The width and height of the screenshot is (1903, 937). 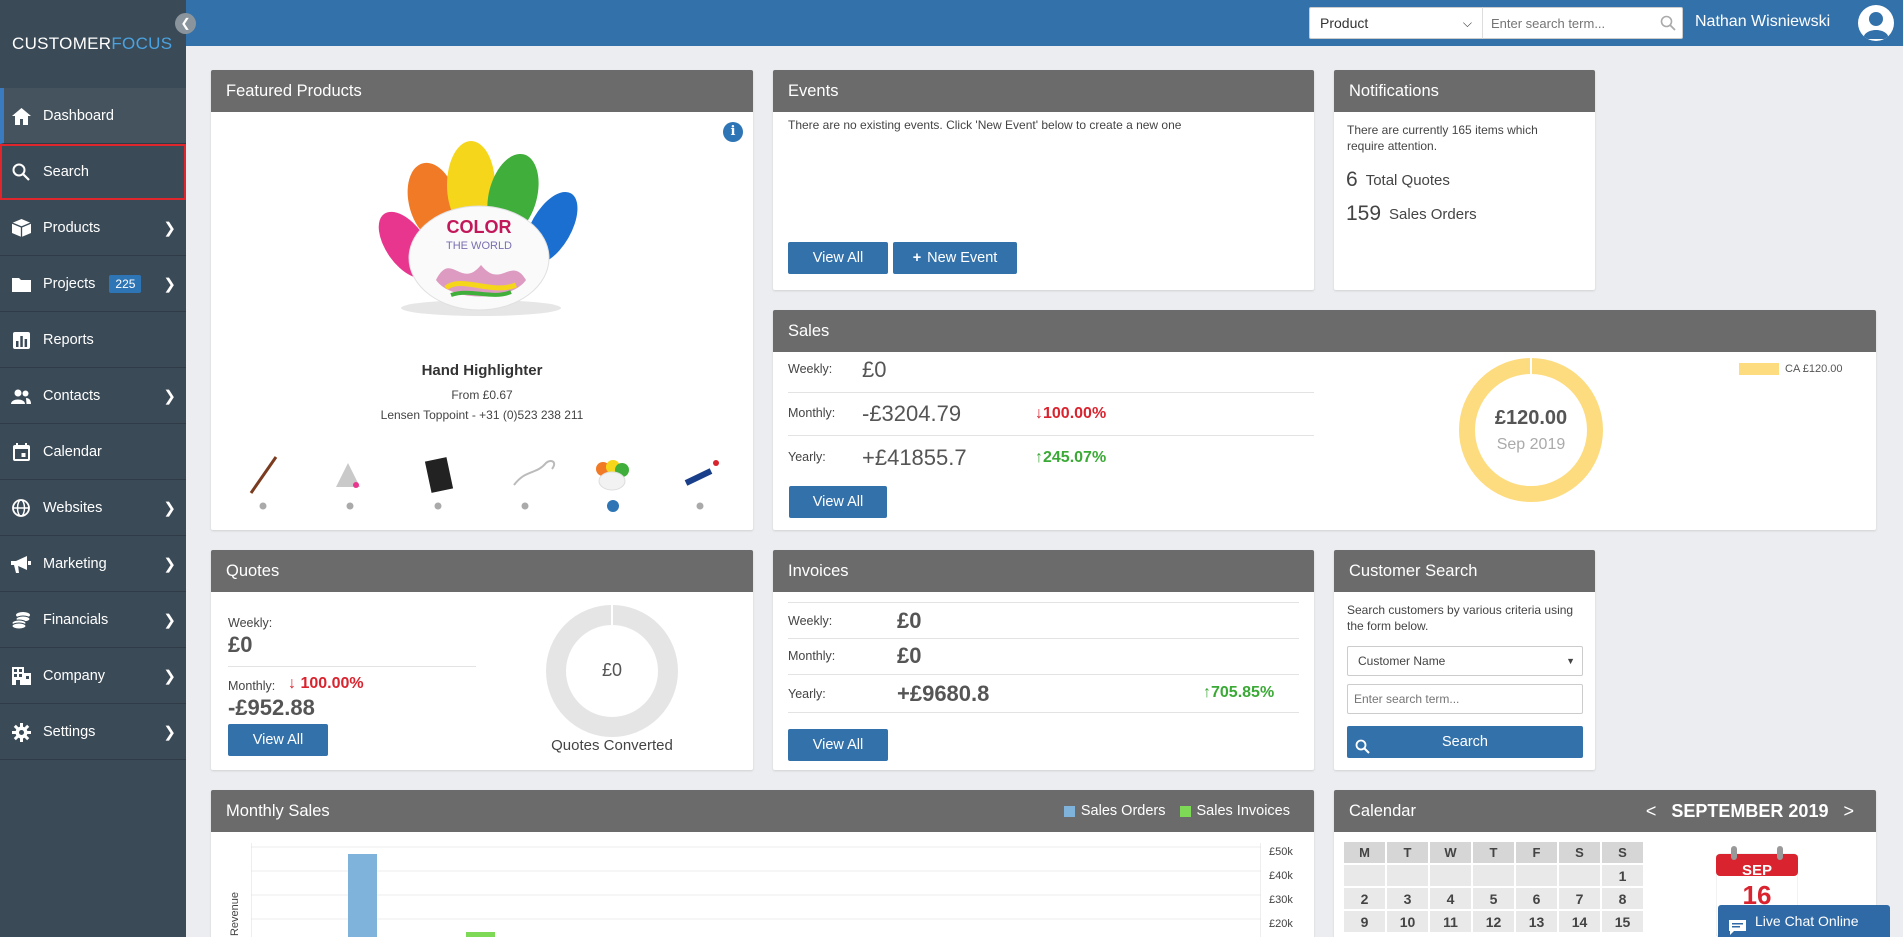 What do you see at coordinates (93, 284) in the screenshot?
I see `sidebar-item-projects: Projects 225 ❯` at bounding box center [93, 284].